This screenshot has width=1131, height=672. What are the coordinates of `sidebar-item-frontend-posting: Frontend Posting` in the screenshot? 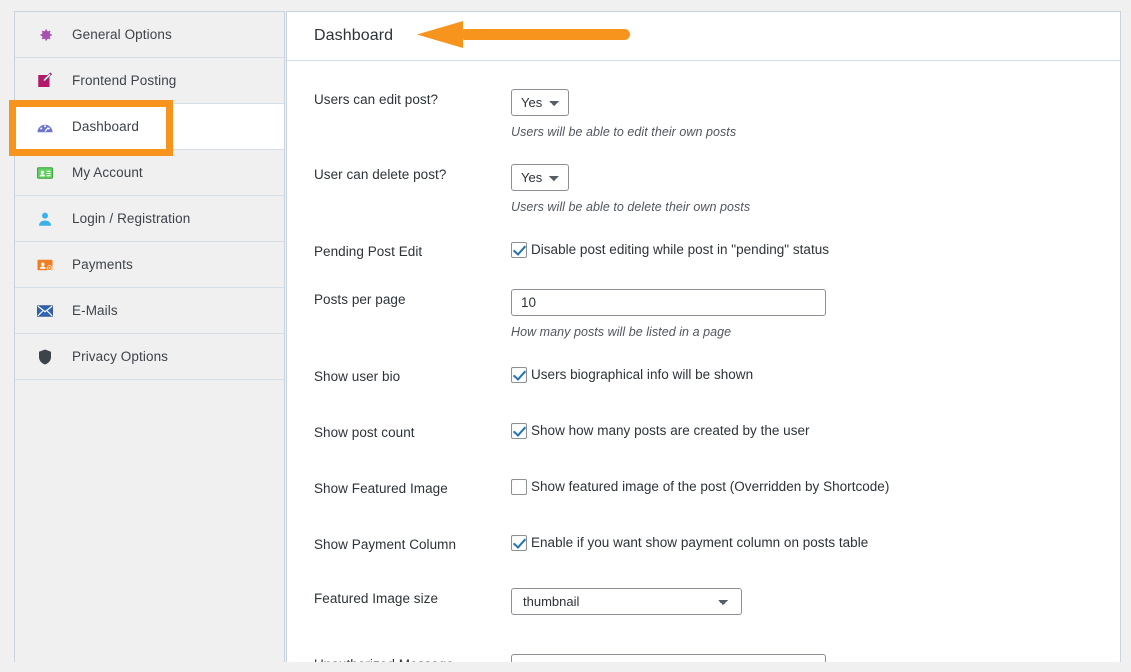 It's located at (149, 81).